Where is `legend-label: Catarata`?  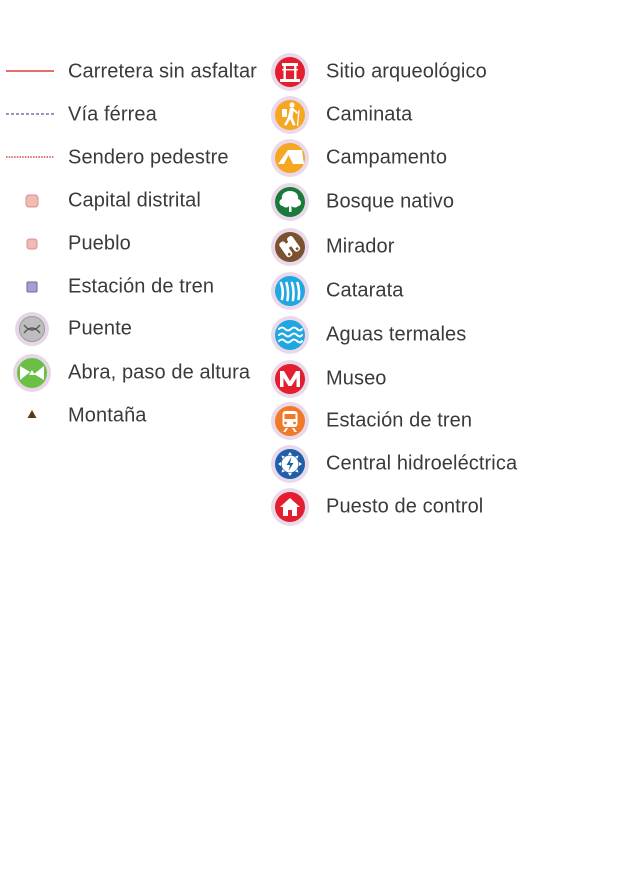
legend-label: Catarata is located at coordinates (365, 290).